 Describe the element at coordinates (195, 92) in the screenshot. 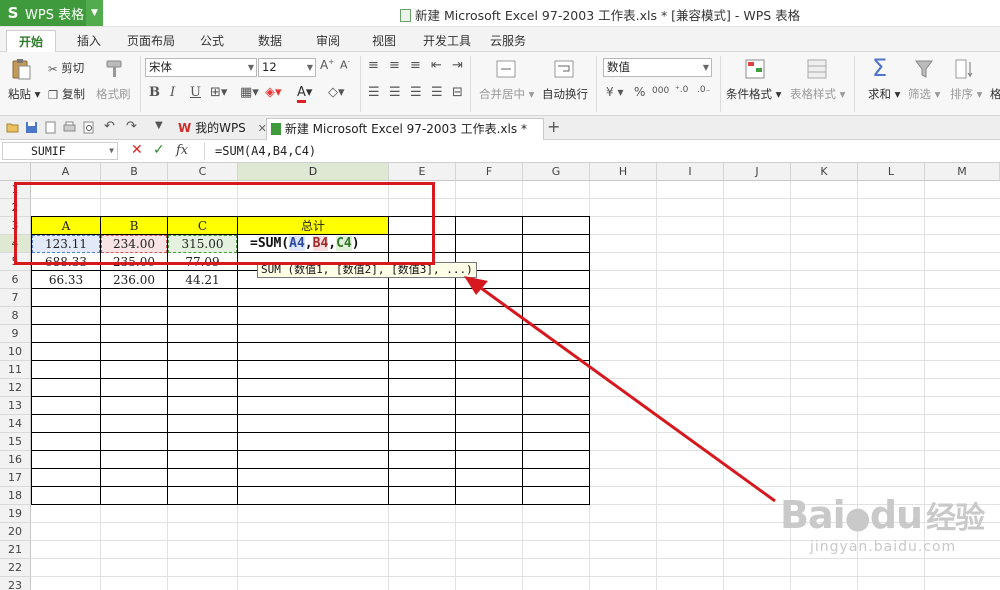

I see `underline-button: U` at that location.